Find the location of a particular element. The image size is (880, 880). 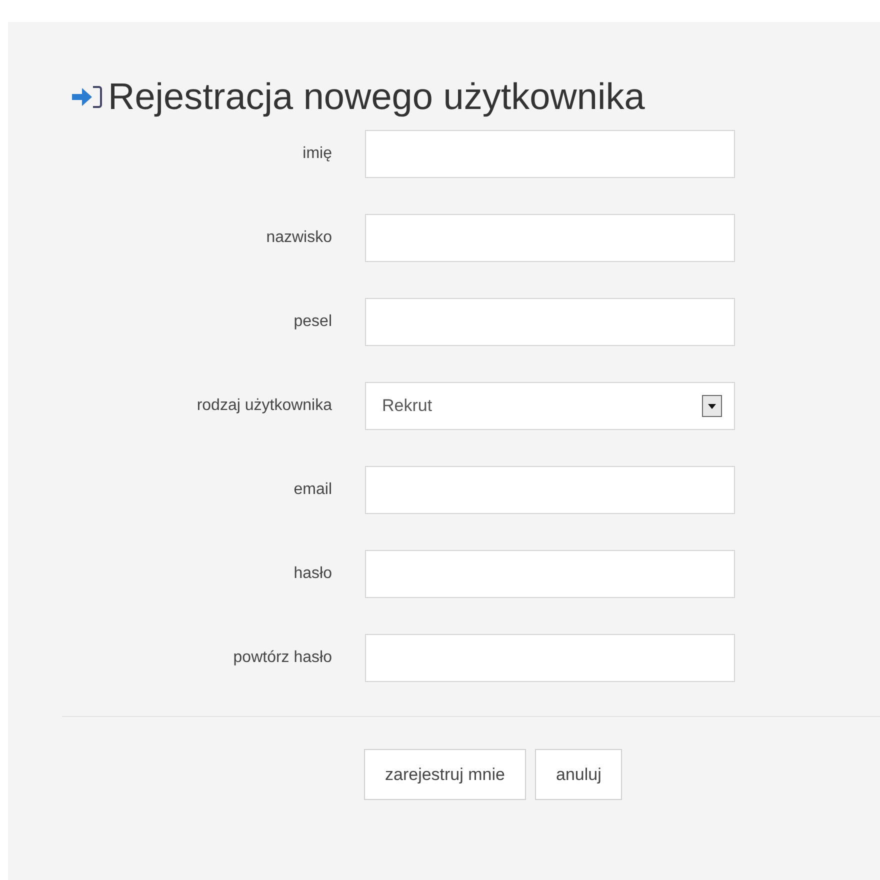

sign-in-icon is located at coordinates (87, 97).